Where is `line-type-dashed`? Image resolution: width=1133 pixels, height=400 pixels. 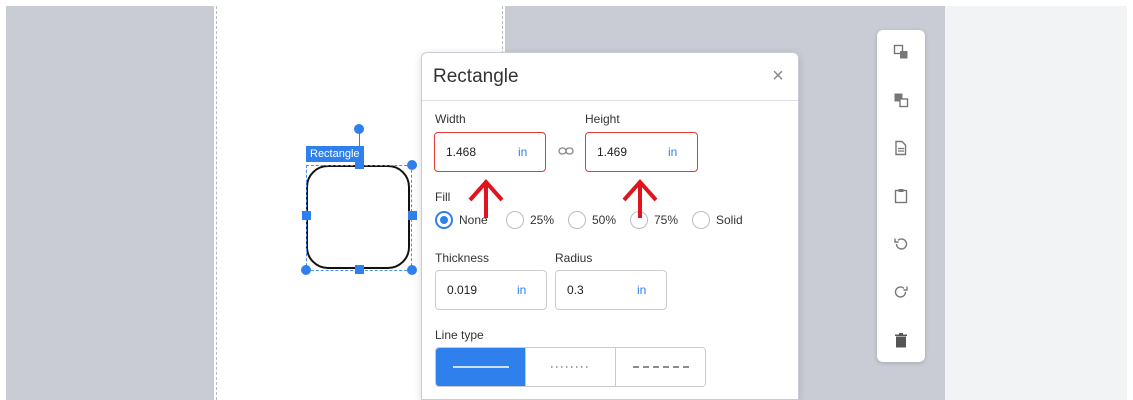
line-type-dashed is located at coordinates (660, 367).